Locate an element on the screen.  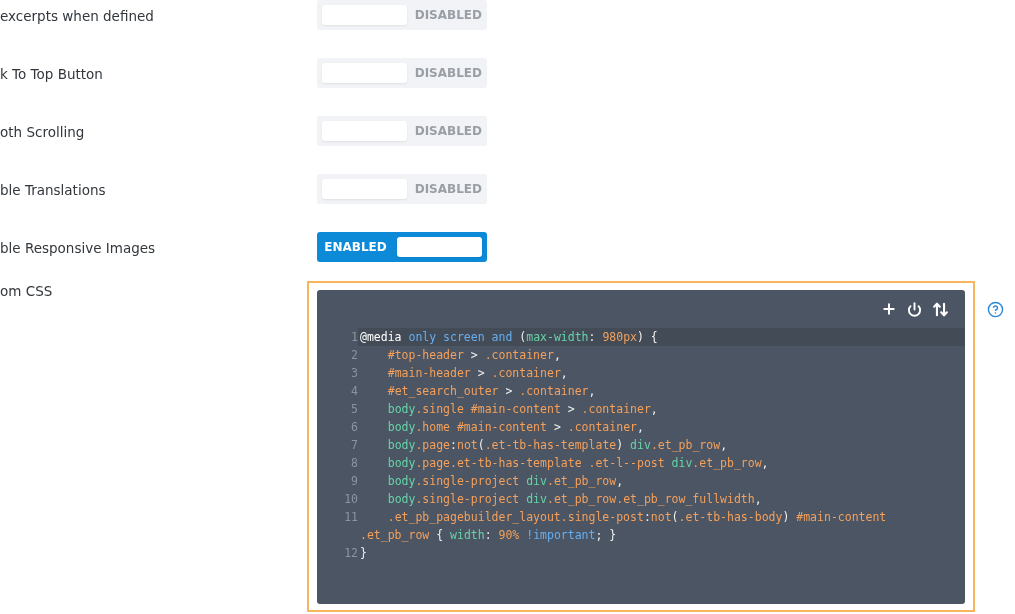
setting-label: oth Scrolling is located at coordinates (43, 131).